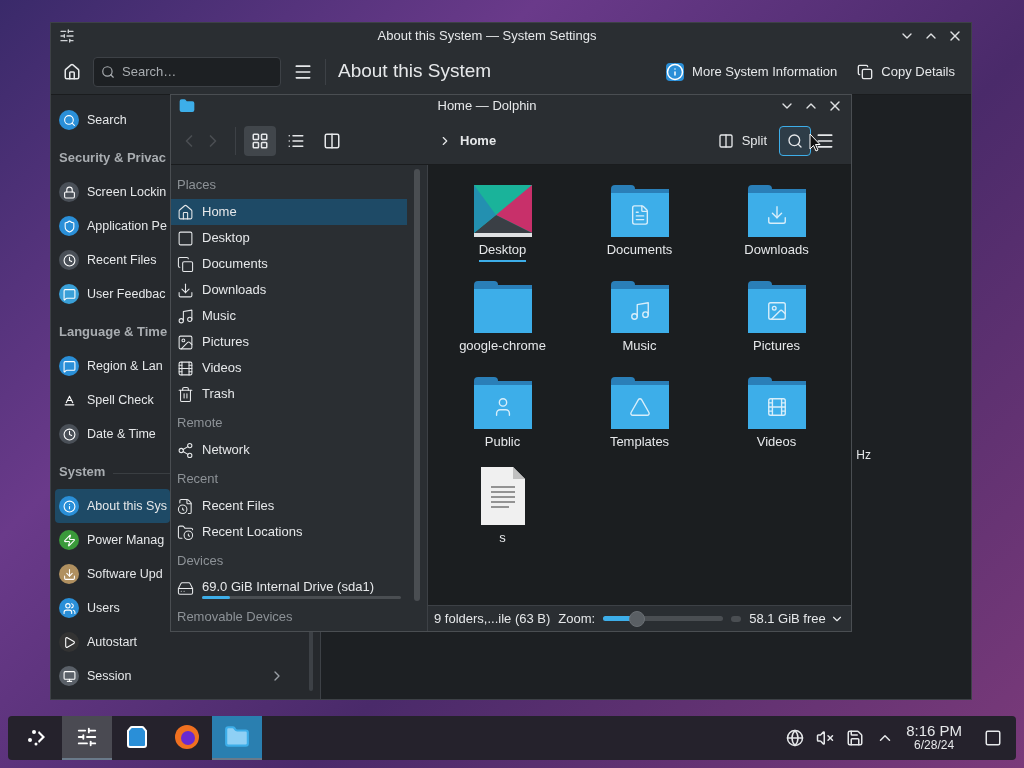  Describe the element at coordinates (289, 316) in the screenshot. I see `places-item: Music` at that location.